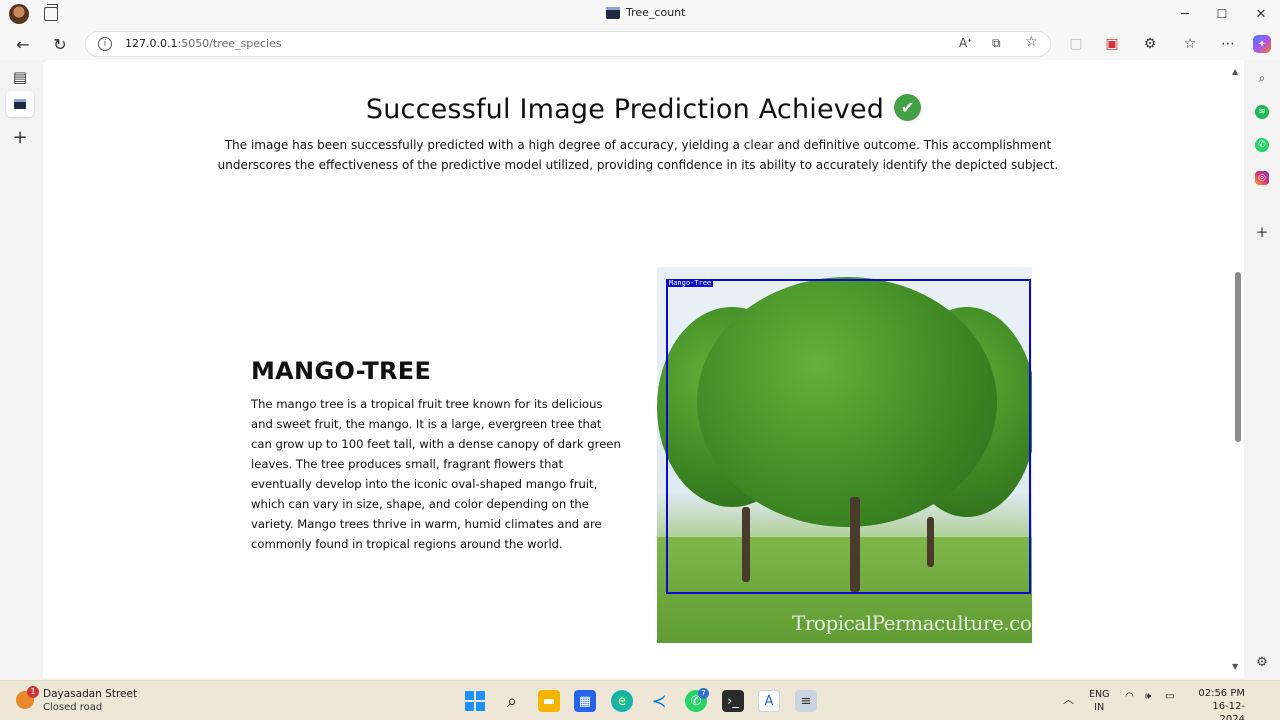  I want to click on widget-status: Closed road, so click(72, 707).